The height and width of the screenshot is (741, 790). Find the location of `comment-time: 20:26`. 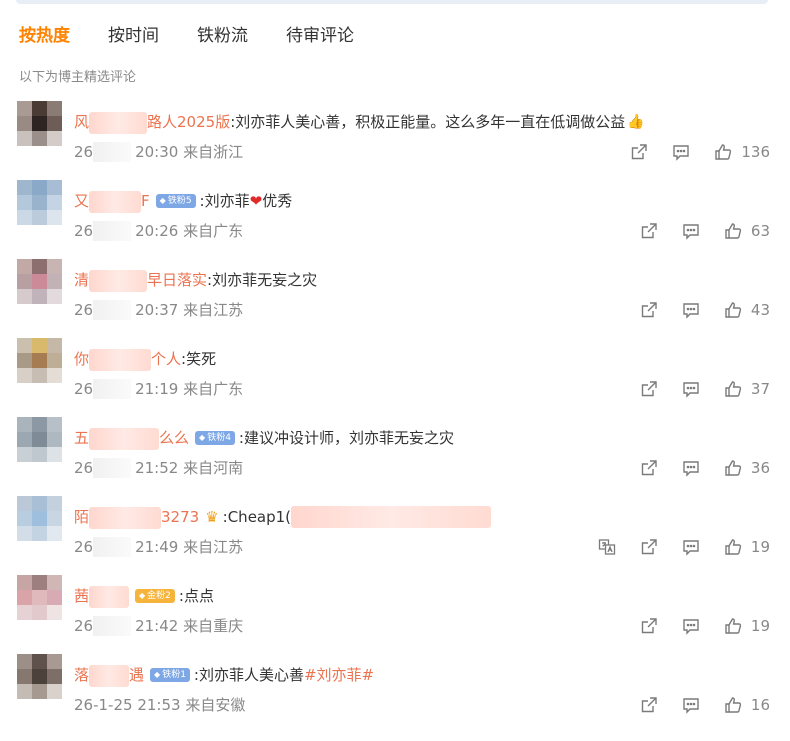

comment-time: 20:26 is located at coordinates (157, 231).